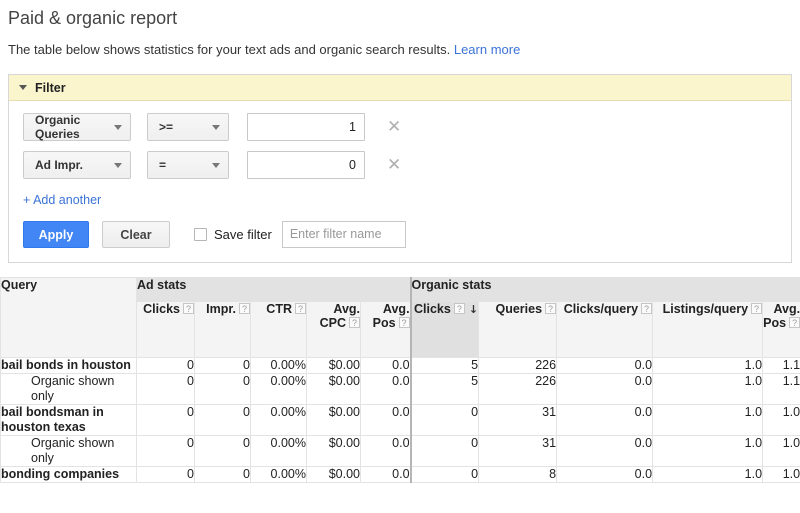  Describe the element at coordinates (781, 329) in the screenshot. I see `column-header-organic-avg-pos: Avg. Pos?` at that location.